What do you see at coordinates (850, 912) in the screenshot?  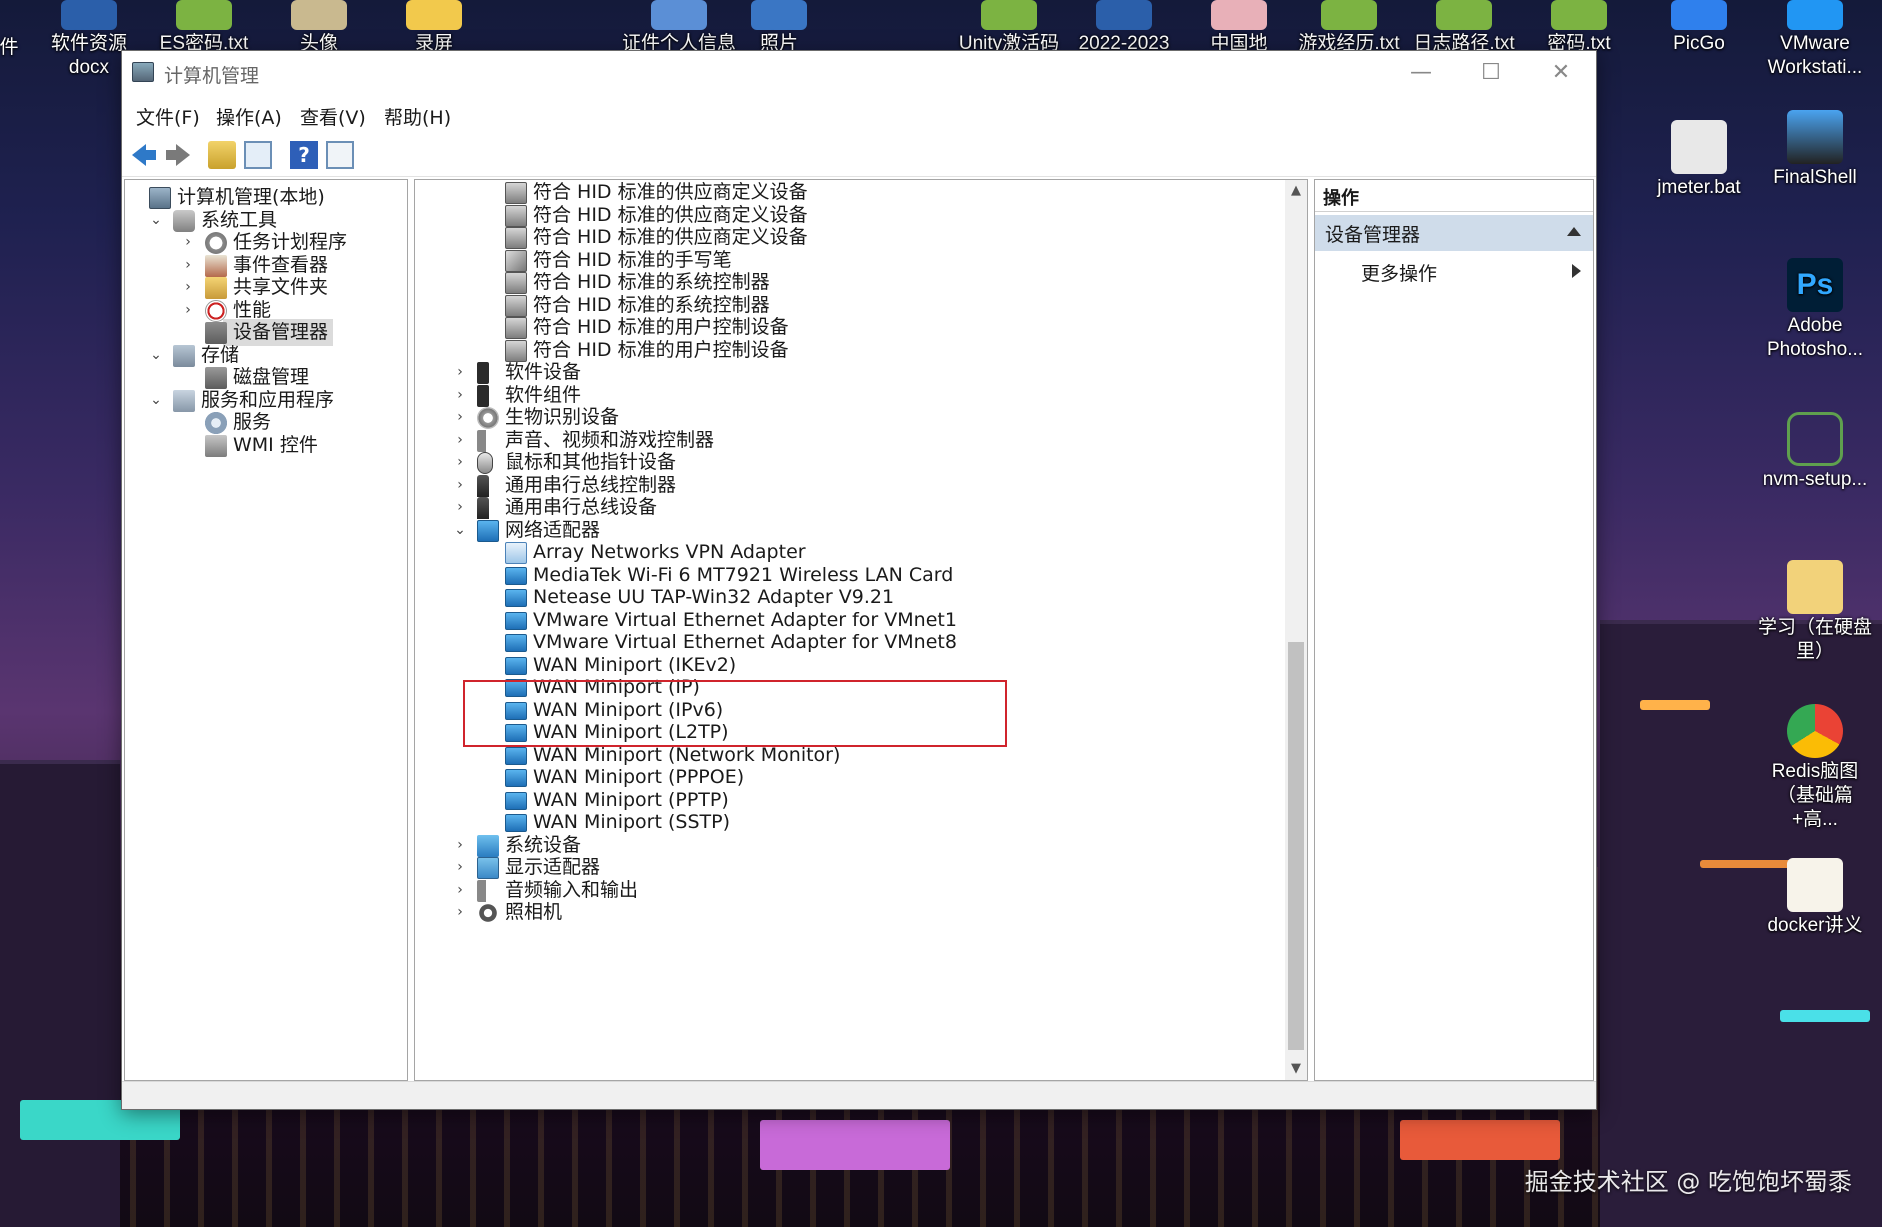 I see `device-tree-item: › 照相机` at bounding box center [850, 912].